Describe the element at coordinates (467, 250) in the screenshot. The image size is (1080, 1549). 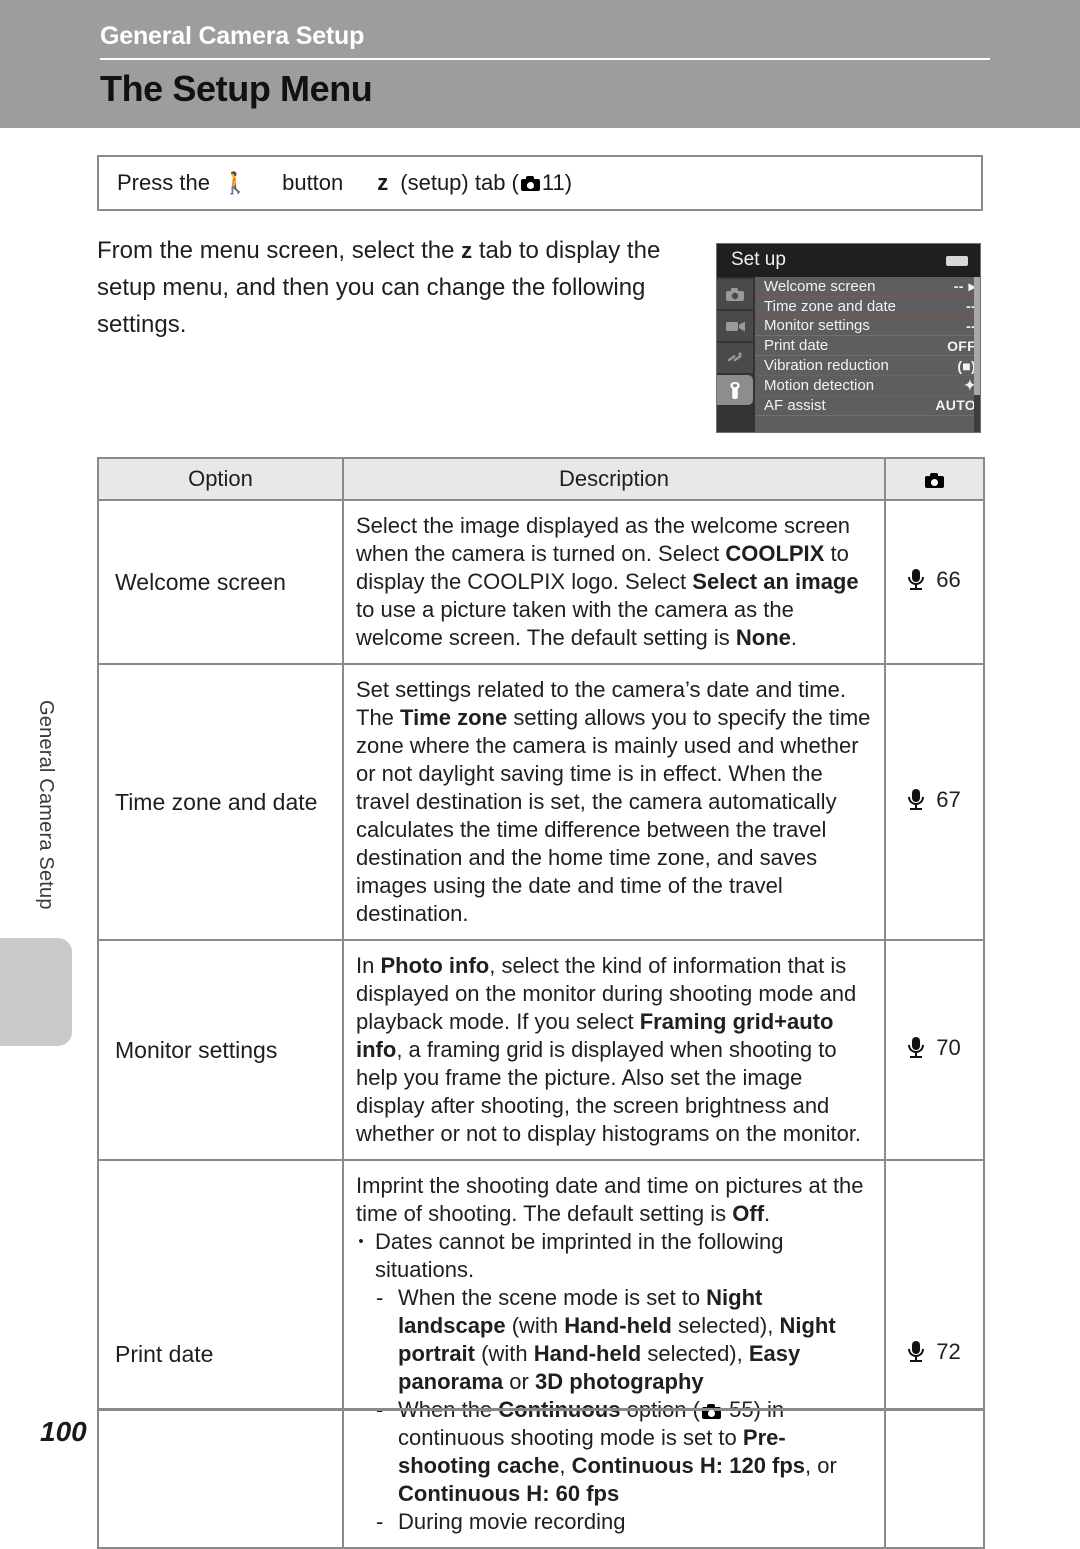
I see `intro-tab-glyph: z` at that location.